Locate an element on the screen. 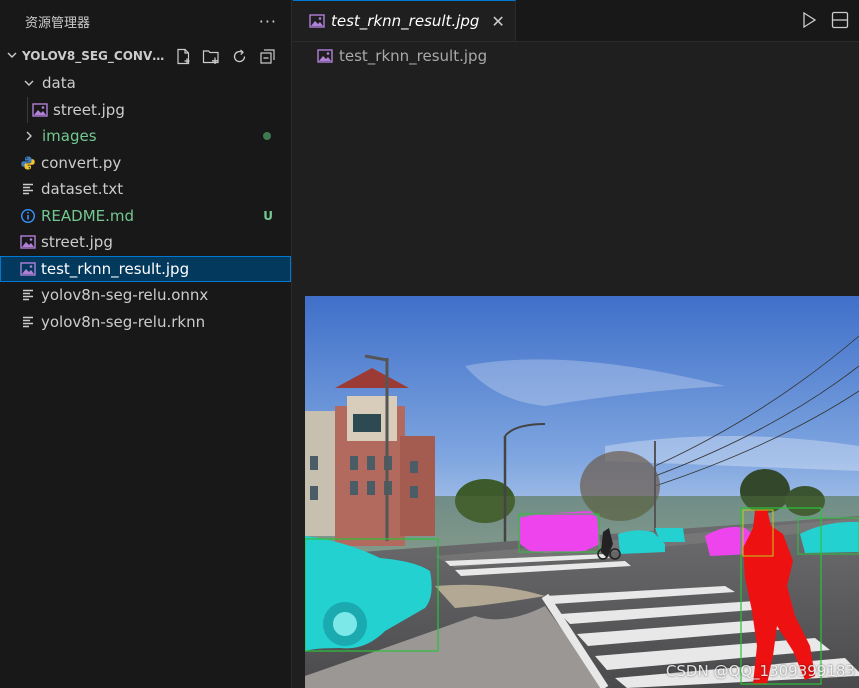 The image size is (859, 688). new-folder-icon is located at coordinates (211, 56).